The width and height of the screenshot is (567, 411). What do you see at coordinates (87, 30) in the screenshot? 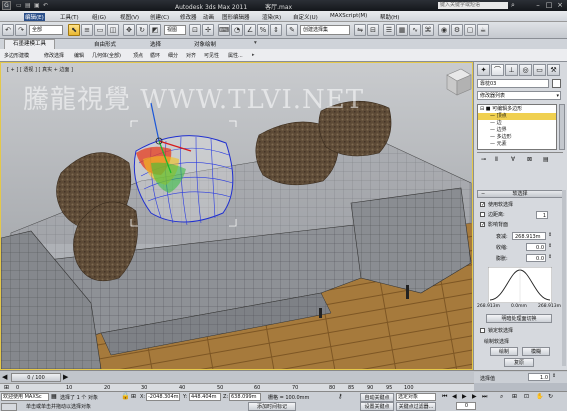
I see `select-by-name-icon: ≡` at bounding box center [87, 30].